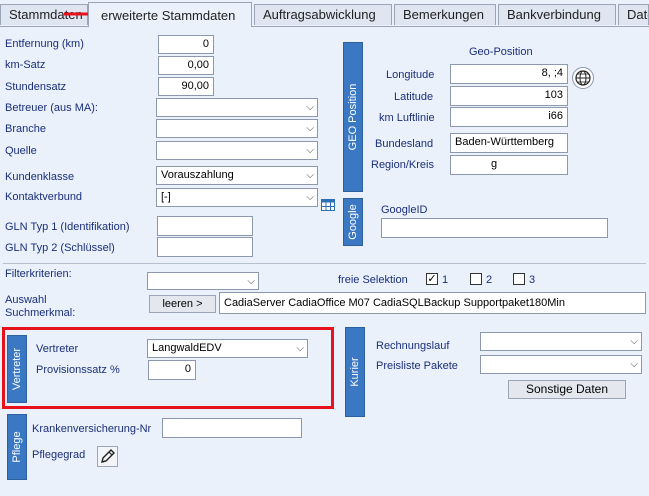 The width and height of the screenshot is (649, 496). Describe the element at coordinates (561, 364) in the screenshot. I see `preisliste-combo: ⌵` at that location.